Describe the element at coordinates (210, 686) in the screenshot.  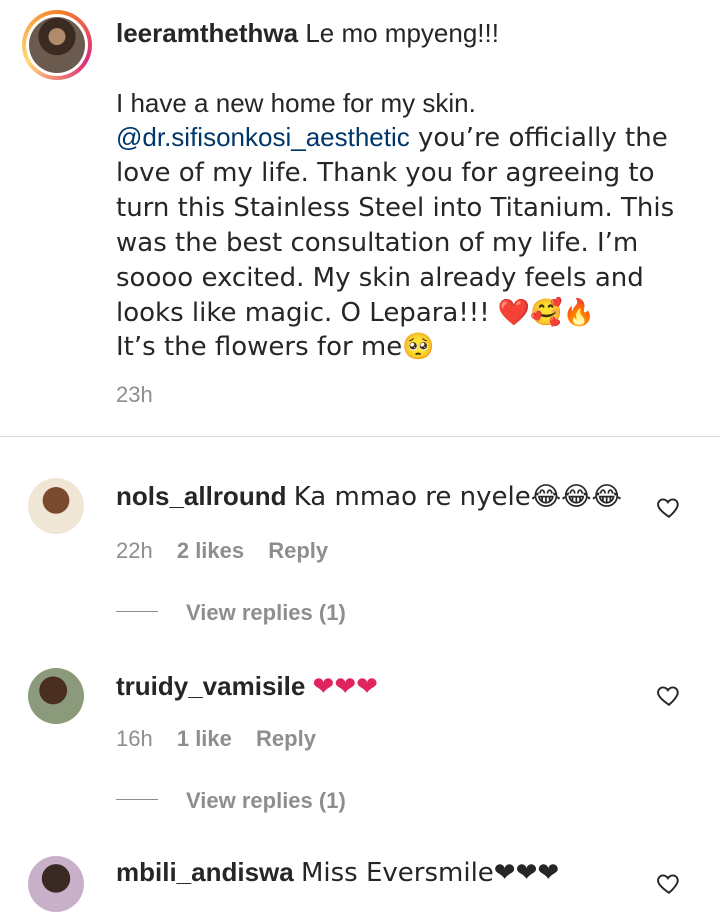
I see `comment-username: truidy_vamisile` at that location.